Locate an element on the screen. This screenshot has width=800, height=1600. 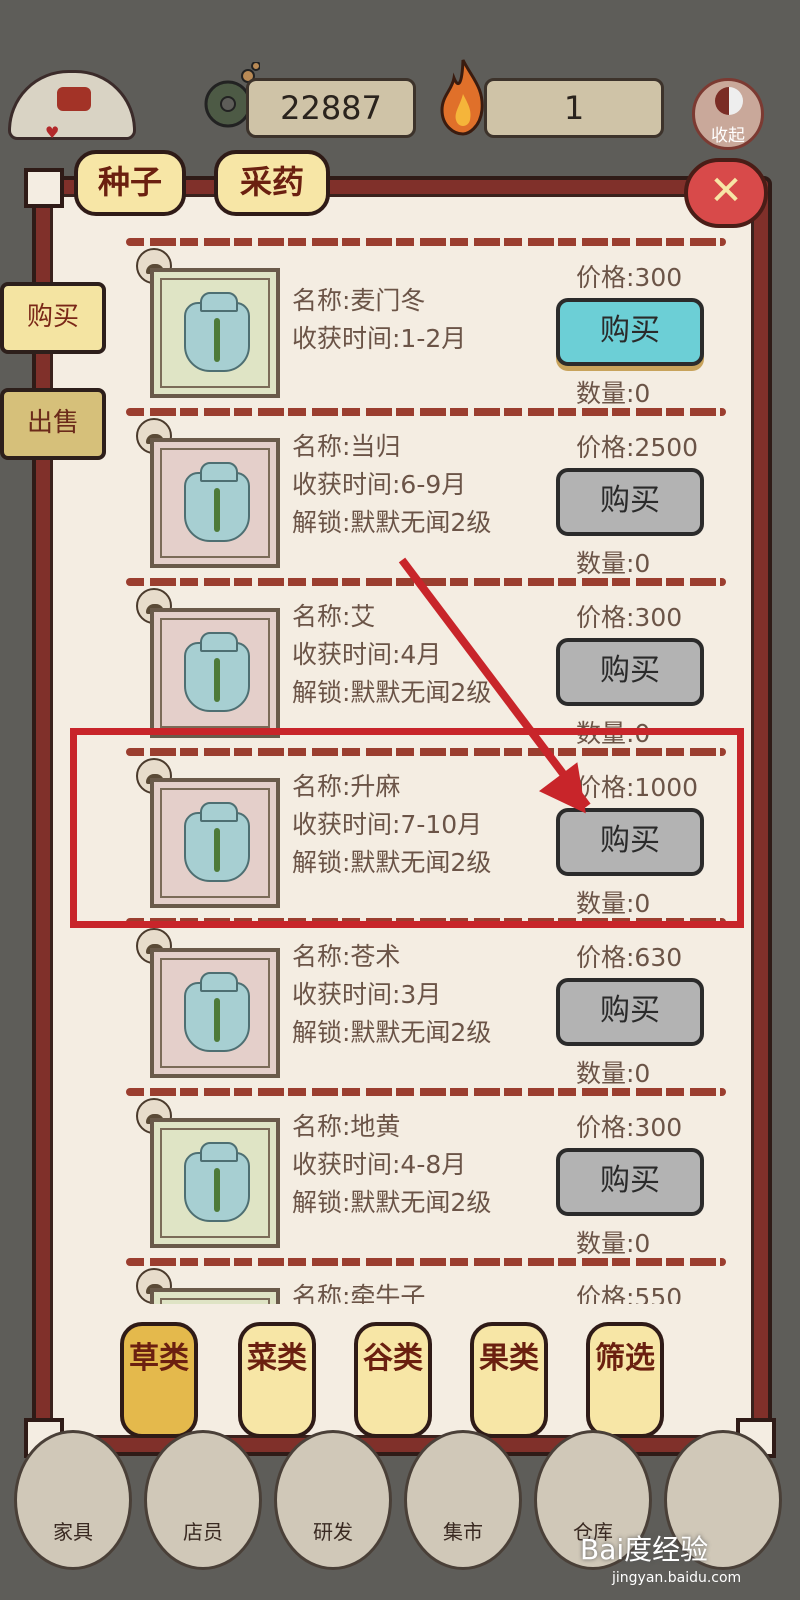
item-name: 名称:麦门冬 is located at coordinates (359, 300).